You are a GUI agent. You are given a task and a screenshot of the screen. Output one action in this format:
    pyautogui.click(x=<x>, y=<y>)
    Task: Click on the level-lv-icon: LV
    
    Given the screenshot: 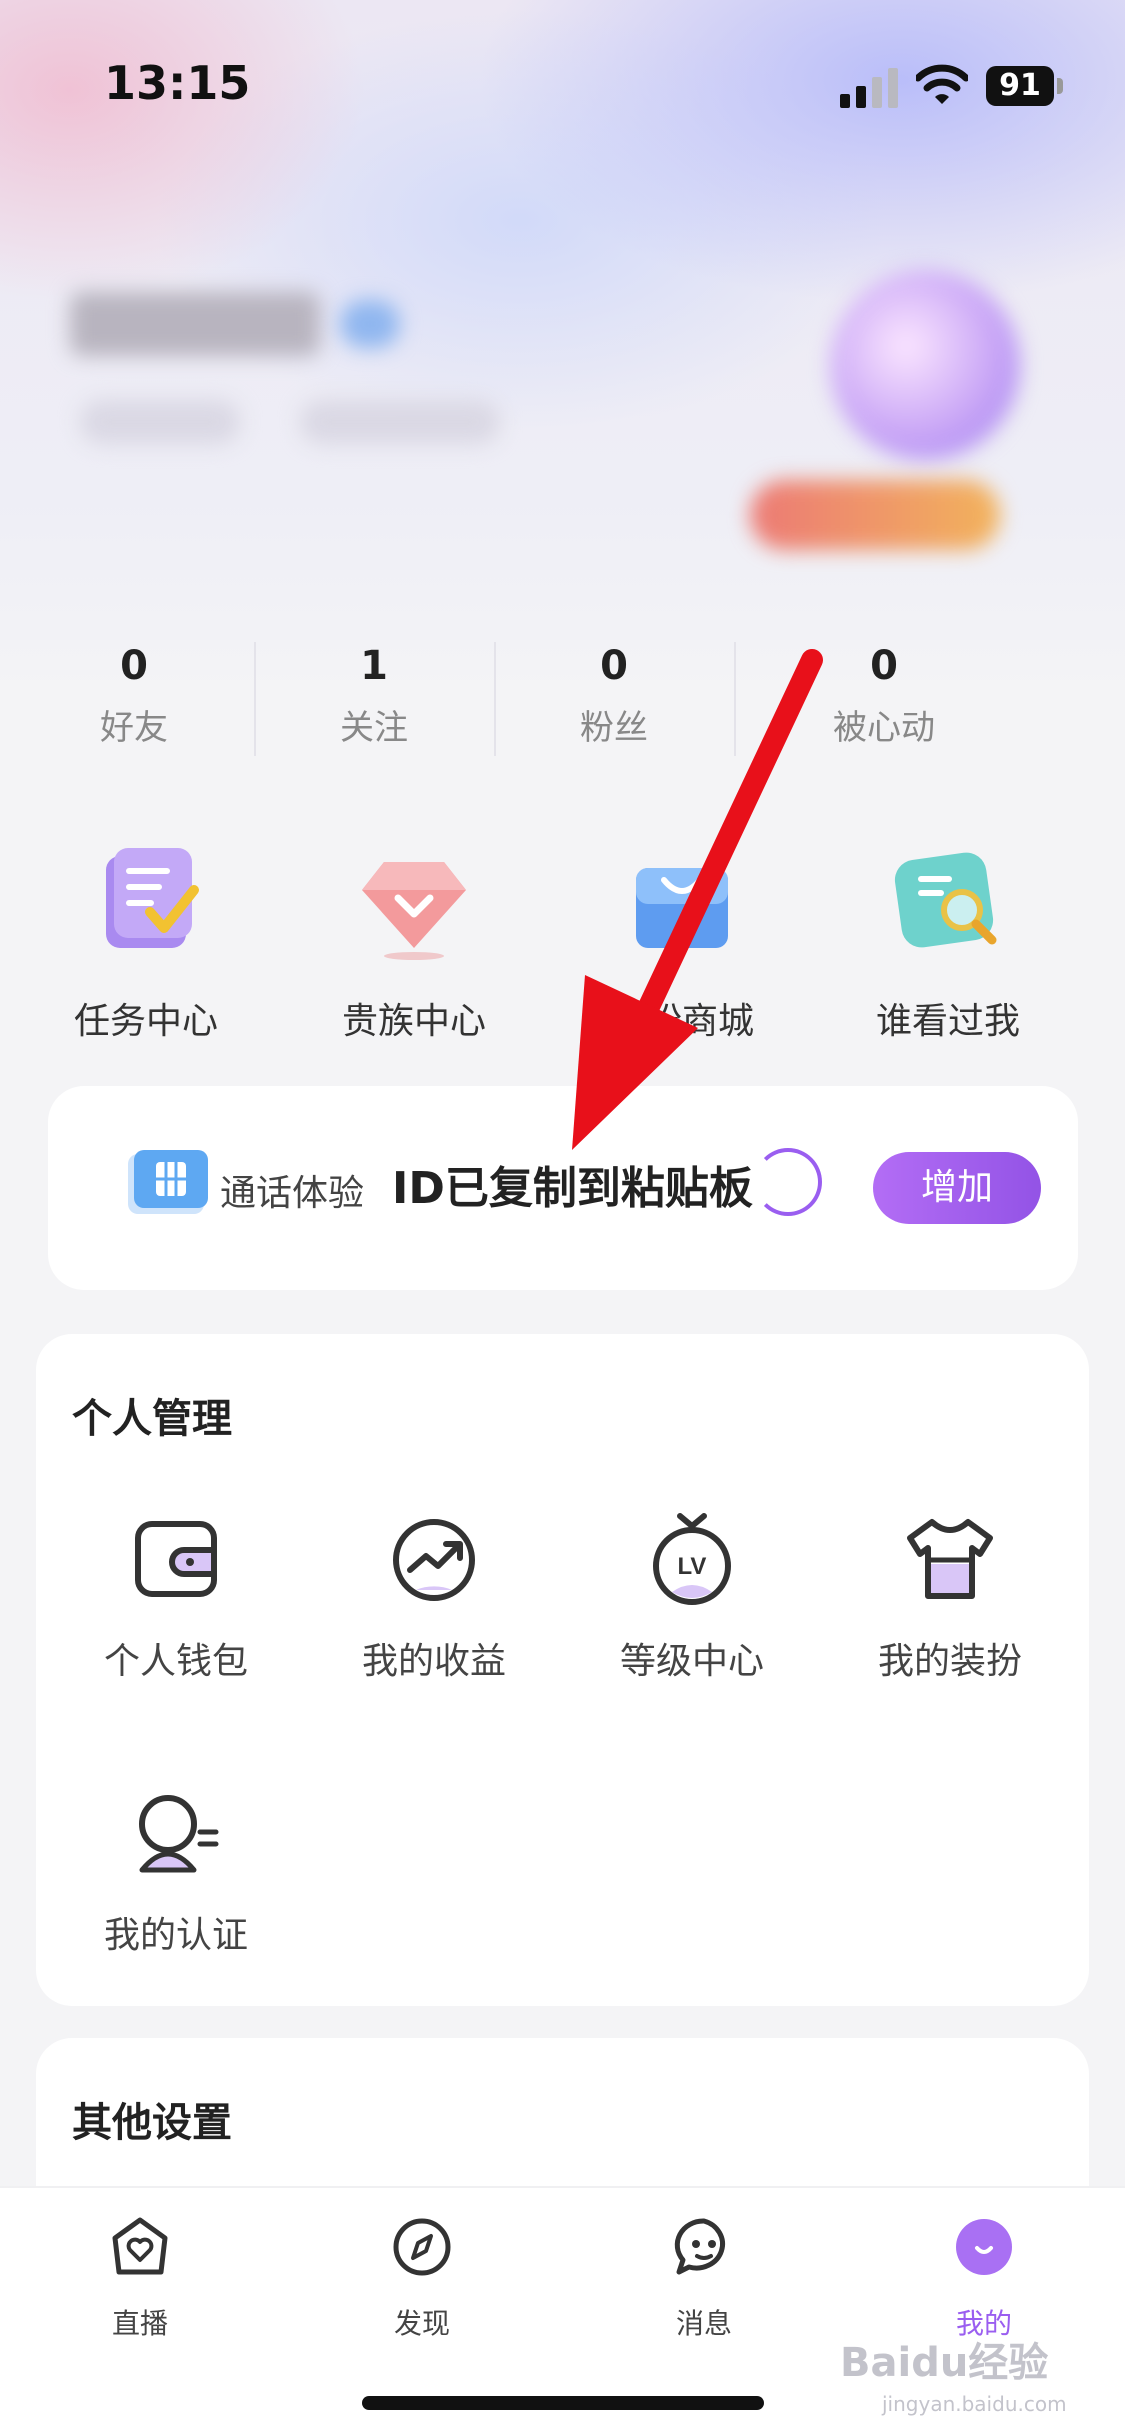 What is the action you would take?
    pyautogui.click(x=692, y=1559)
    